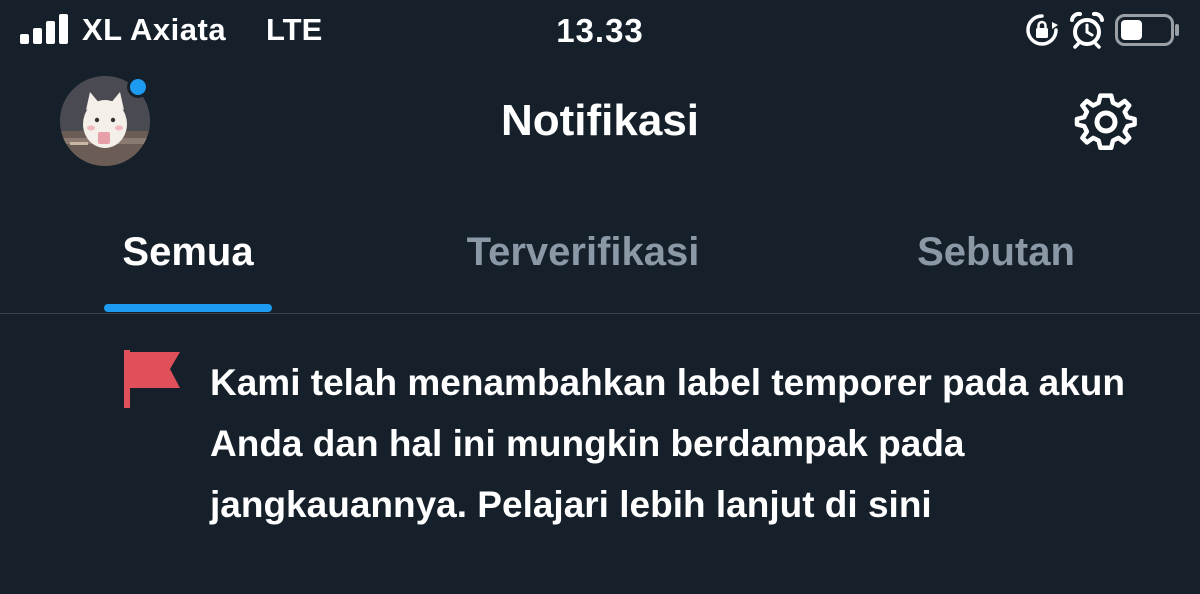 The image size is (1200, 594). I want to click on active-tab-indicator, so click(188, 308).